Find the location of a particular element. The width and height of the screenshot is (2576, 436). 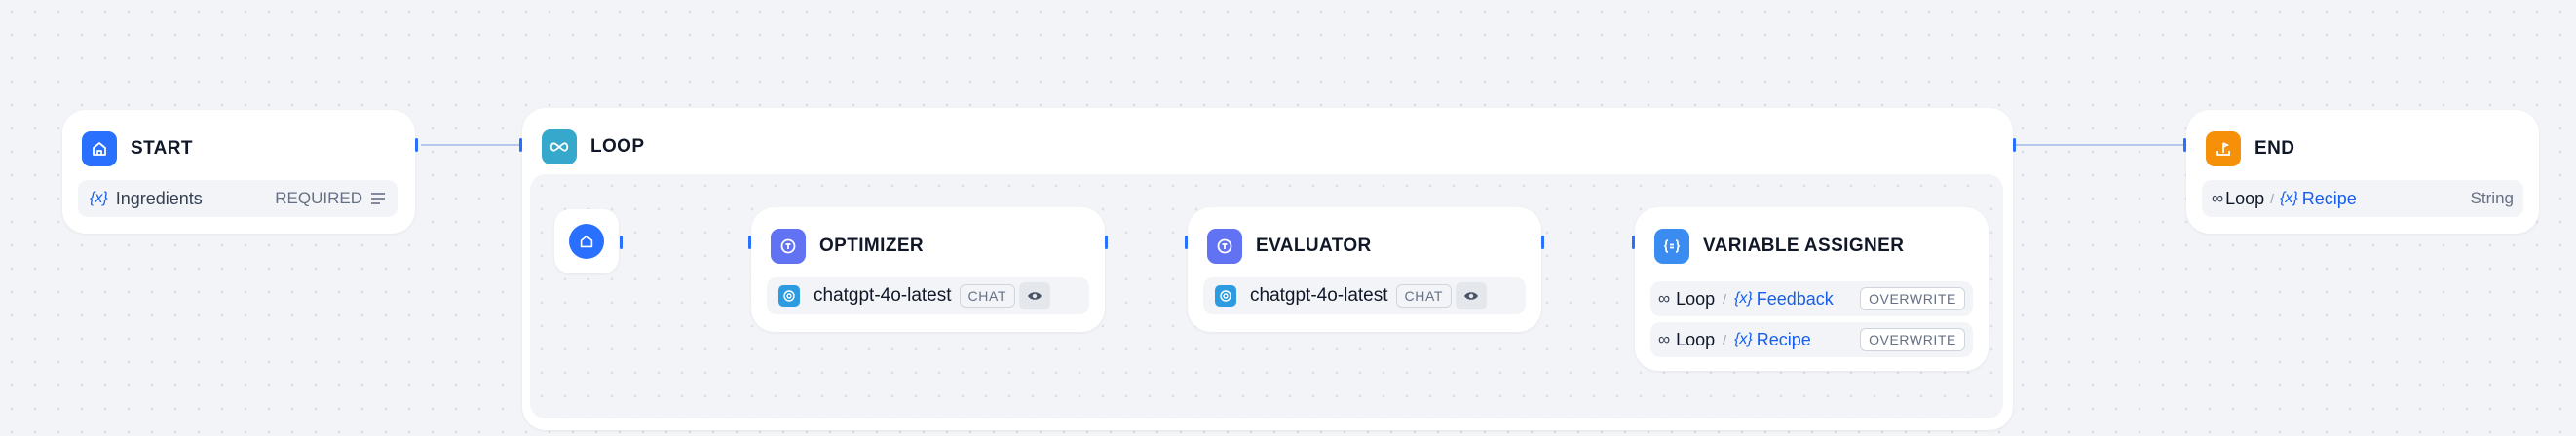

evaluator-model-row: chatgpt-4o-latest CHAT is located at coordinates (1364, 295).